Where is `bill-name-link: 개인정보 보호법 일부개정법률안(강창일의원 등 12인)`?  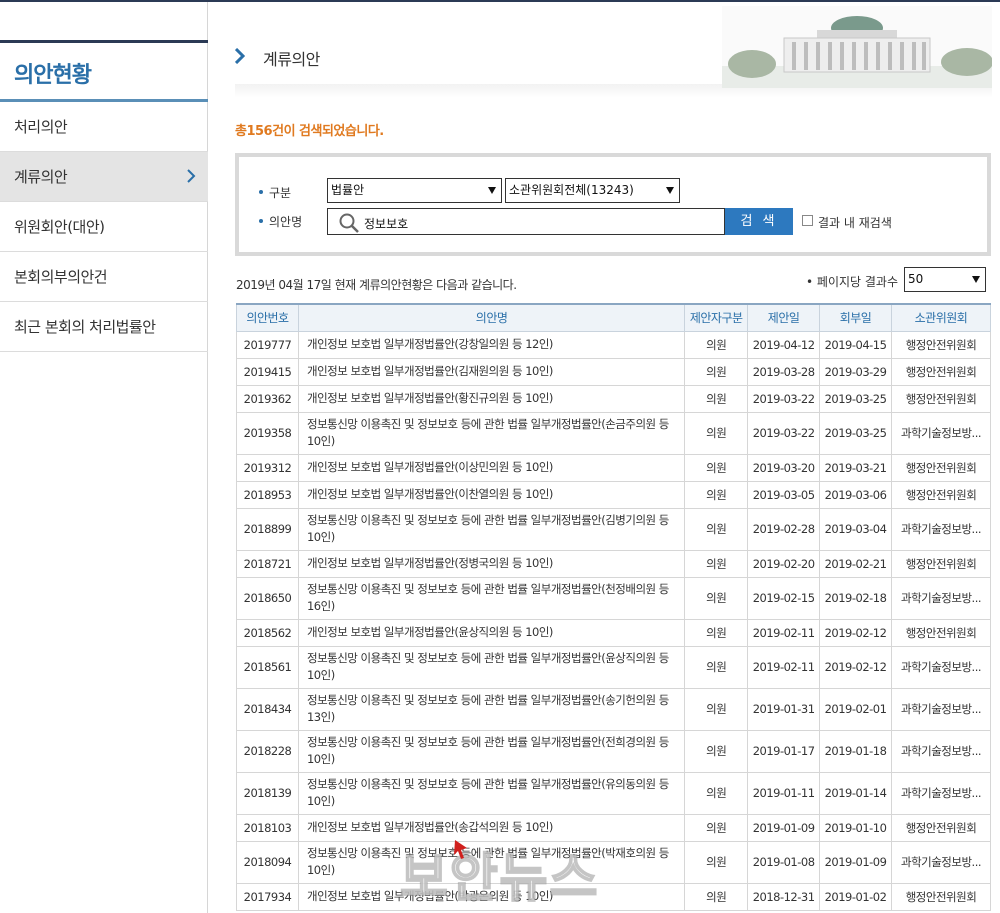
bill-name-link: 개인정보 보호법 일부개정법률안(강창일의원 등 12인) is located at coordinates (491, 344).